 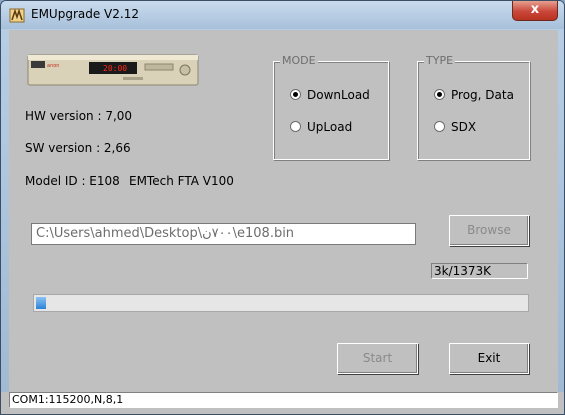 I want to click on status-bar: COM1:115200,N,8,1, so click(x=282, y=403).